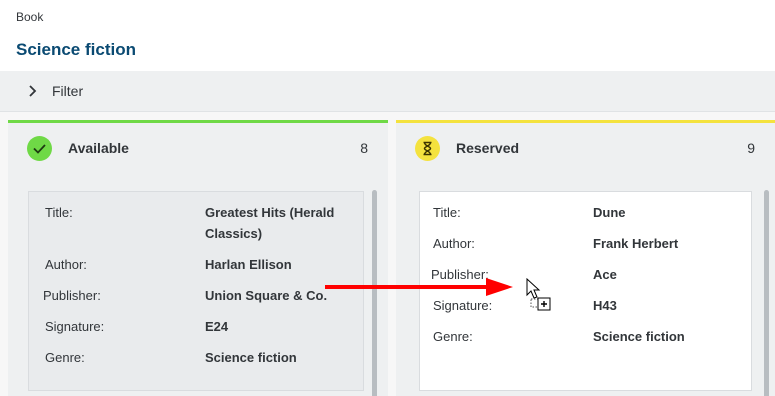 The width and height of the screenshot is (775, 396). Describe the element at coordinates (605, 274) in the screenshot. I see `field-value-publisher: Ace` at that location.